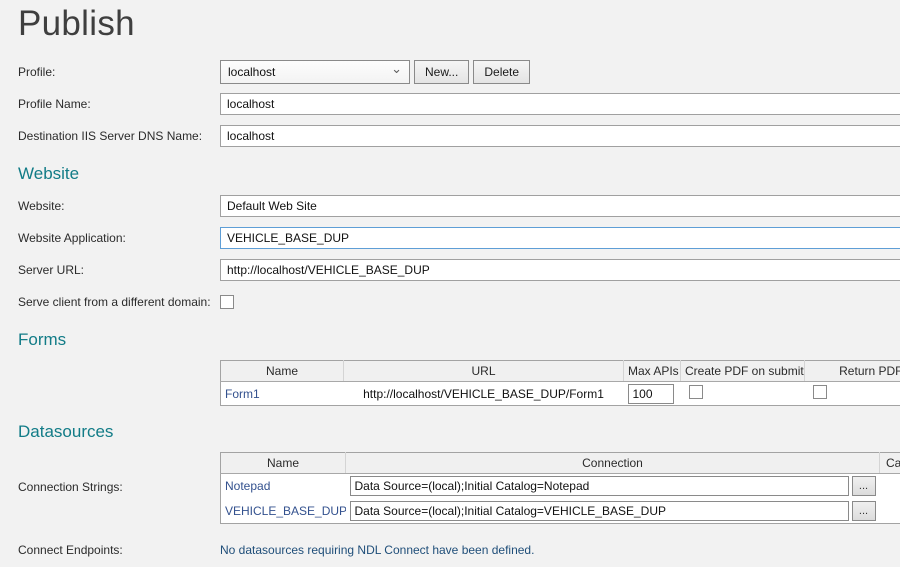  What do you see at coordinates (852, 371) in the screenshot?
I see `forms-header-return-pdf-url: Return PDF URL` at bounding box center [852, 371].